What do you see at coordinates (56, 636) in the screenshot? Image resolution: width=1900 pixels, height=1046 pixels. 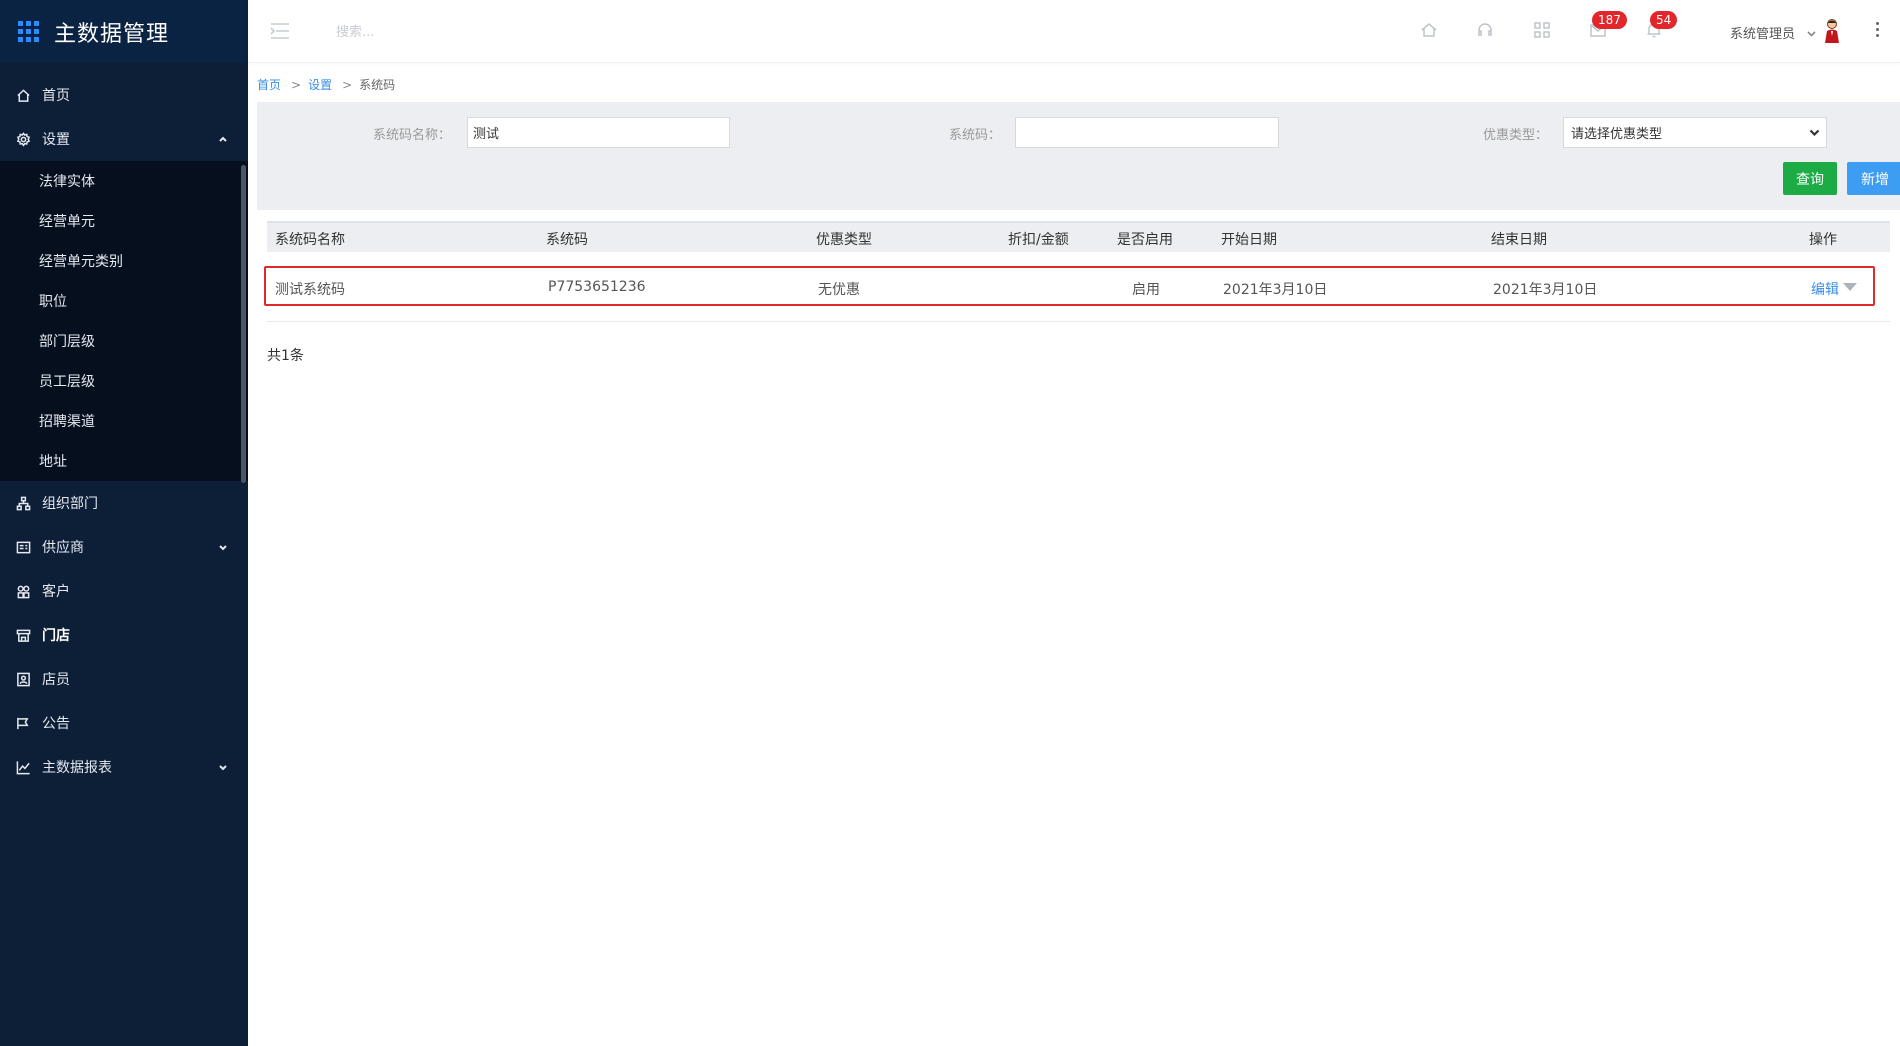 I see `sidebar-item-label: 门店` at bounding box center [56, 636].